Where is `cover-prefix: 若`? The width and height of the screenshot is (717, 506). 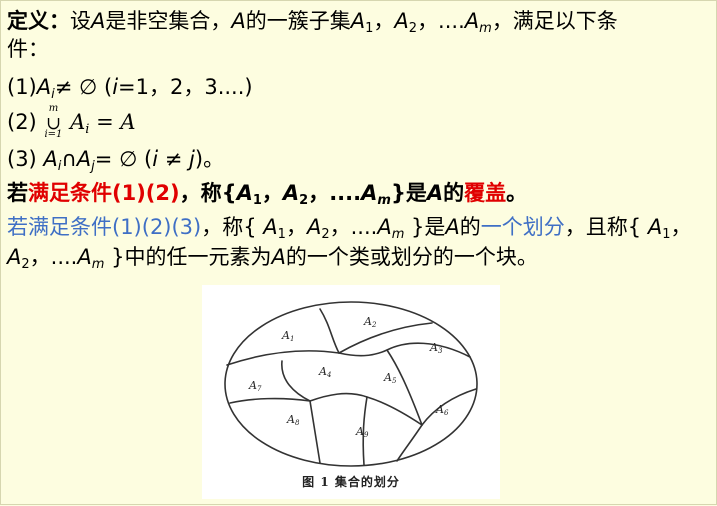
cover-prefix: 若 is located at coordinates (17, 193).